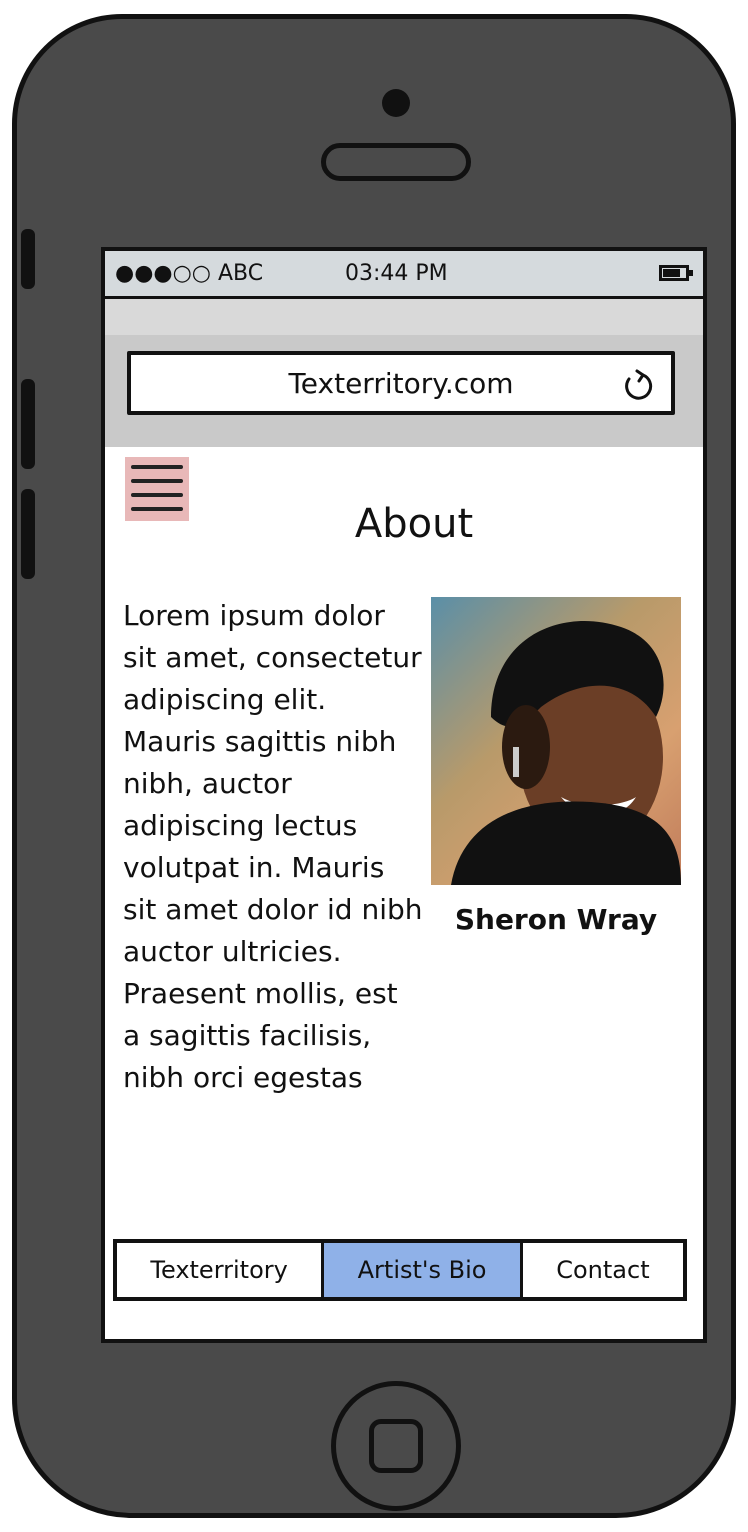  What do you see at coordinates (566, 753) in the screenshot?
I see `portrait-illustration` at bounding box center [566, 753].